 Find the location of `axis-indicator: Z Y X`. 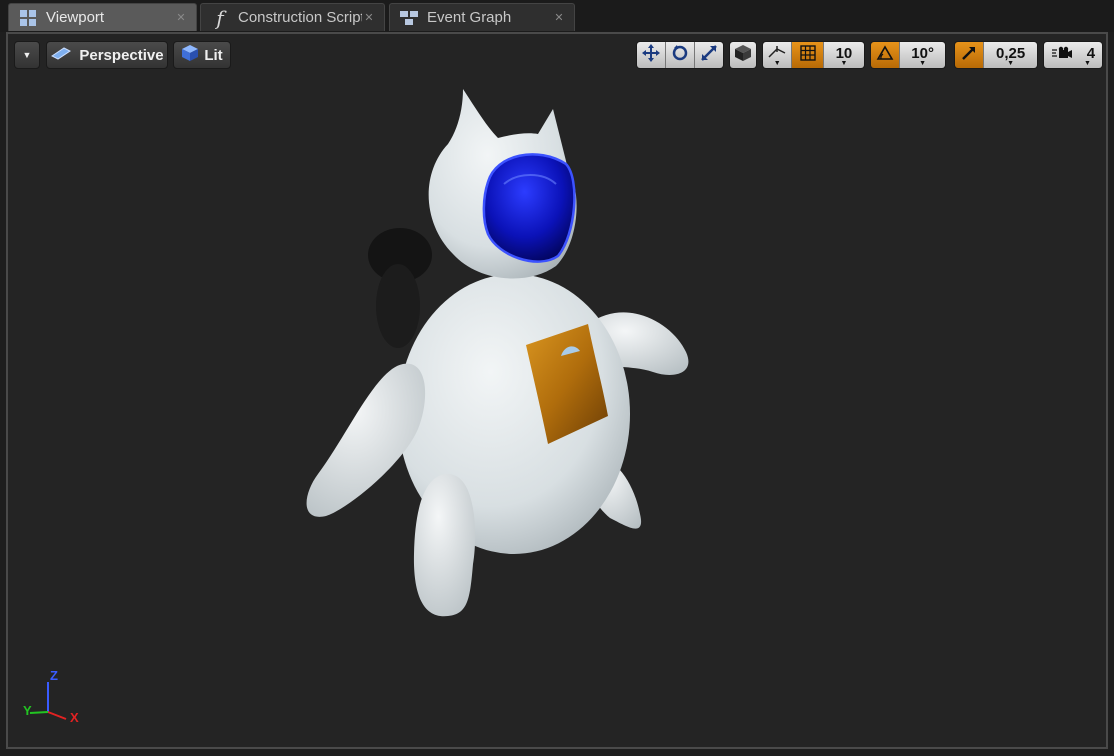

axis-indicator: Z Y X is located at coordinates (55, 697).